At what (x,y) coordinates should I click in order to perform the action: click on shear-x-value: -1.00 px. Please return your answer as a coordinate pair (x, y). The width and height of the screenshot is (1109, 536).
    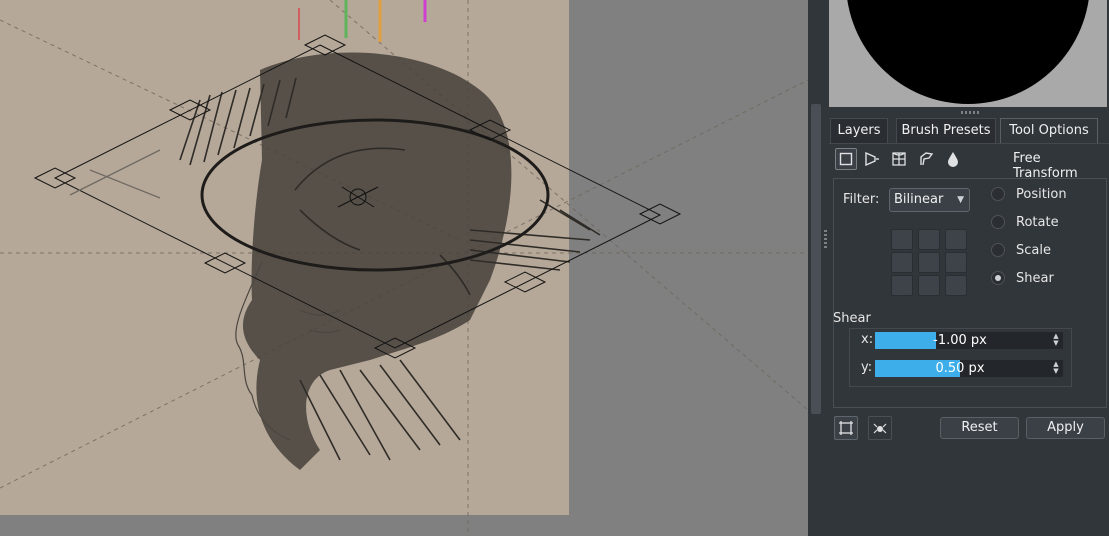
    Looking at the image, I should click on (960, 340).